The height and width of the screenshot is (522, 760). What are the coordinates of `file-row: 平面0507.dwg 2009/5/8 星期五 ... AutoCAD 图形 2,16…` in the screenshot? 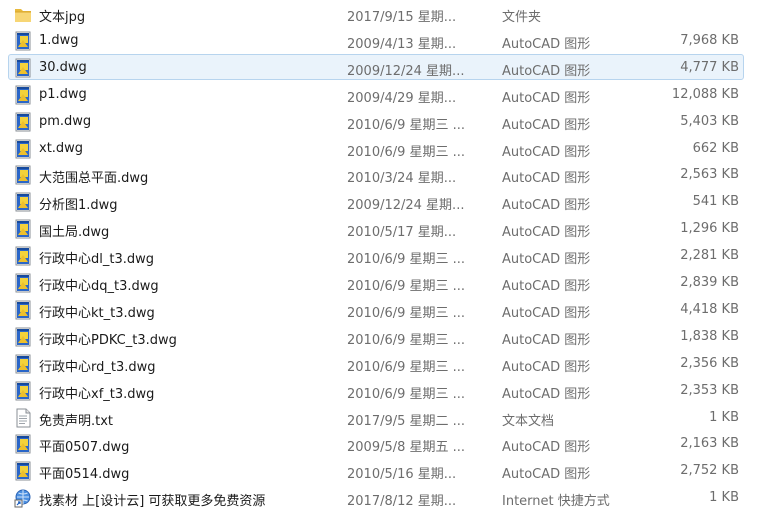 It's located at (376, 443).